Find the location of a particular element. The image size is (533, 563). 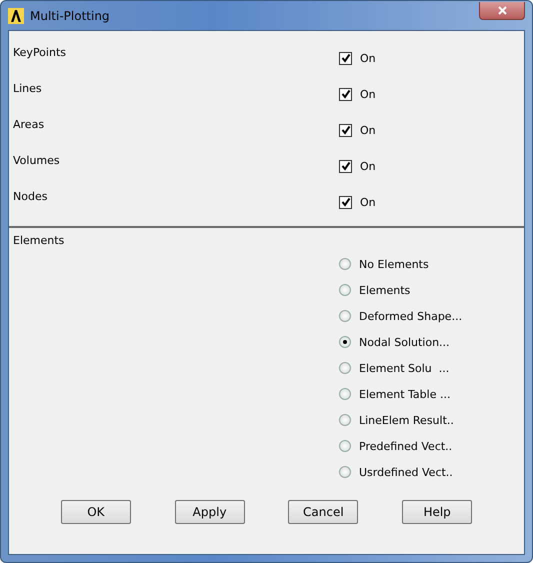

dialog-button: OK is located at coordinates (95, 512).